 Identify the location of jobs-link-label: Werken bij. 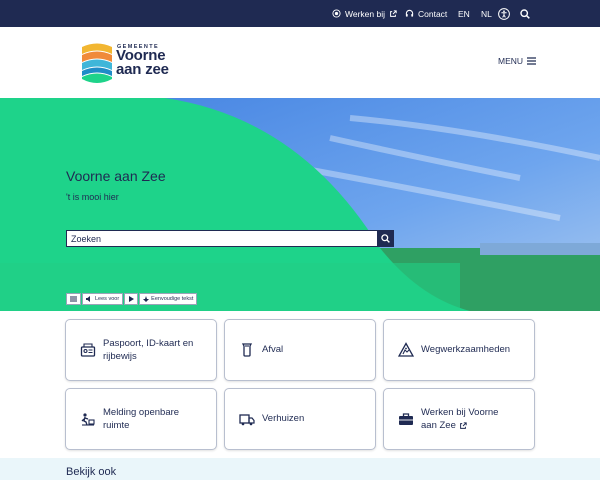
(365, 13).